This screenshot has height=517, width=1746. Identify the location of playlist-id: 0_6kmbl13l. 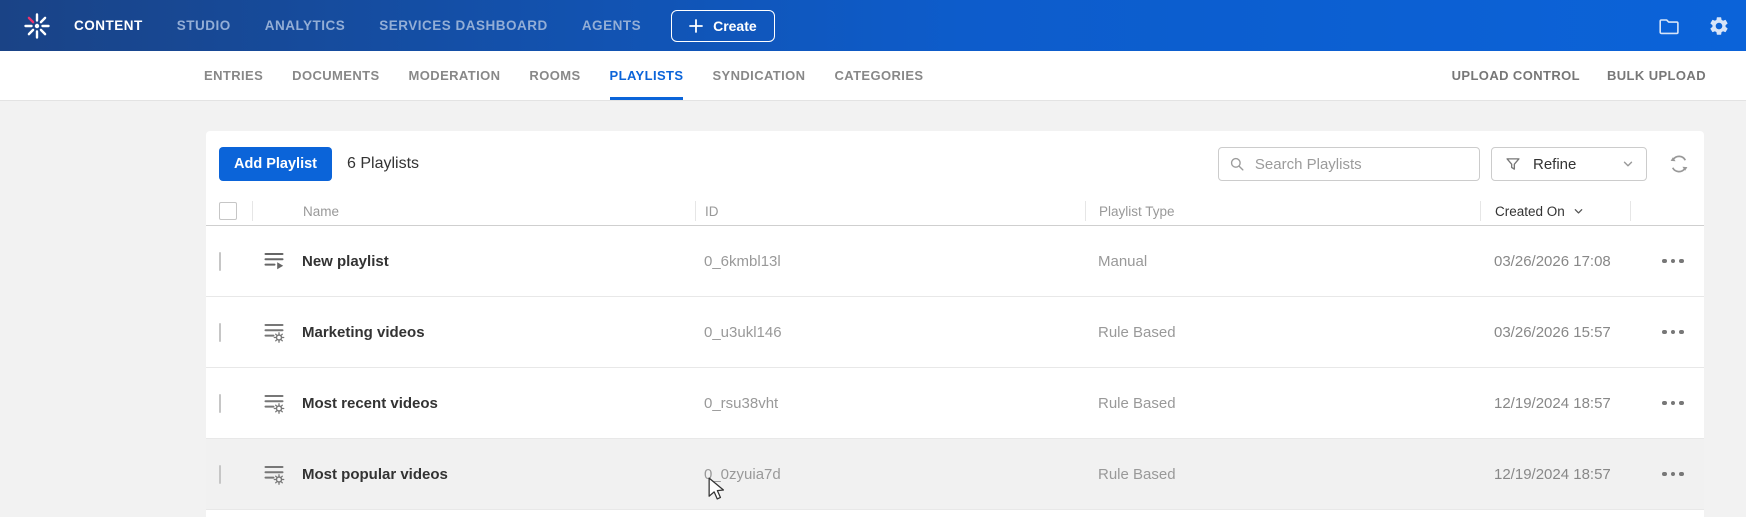
(742, 261).